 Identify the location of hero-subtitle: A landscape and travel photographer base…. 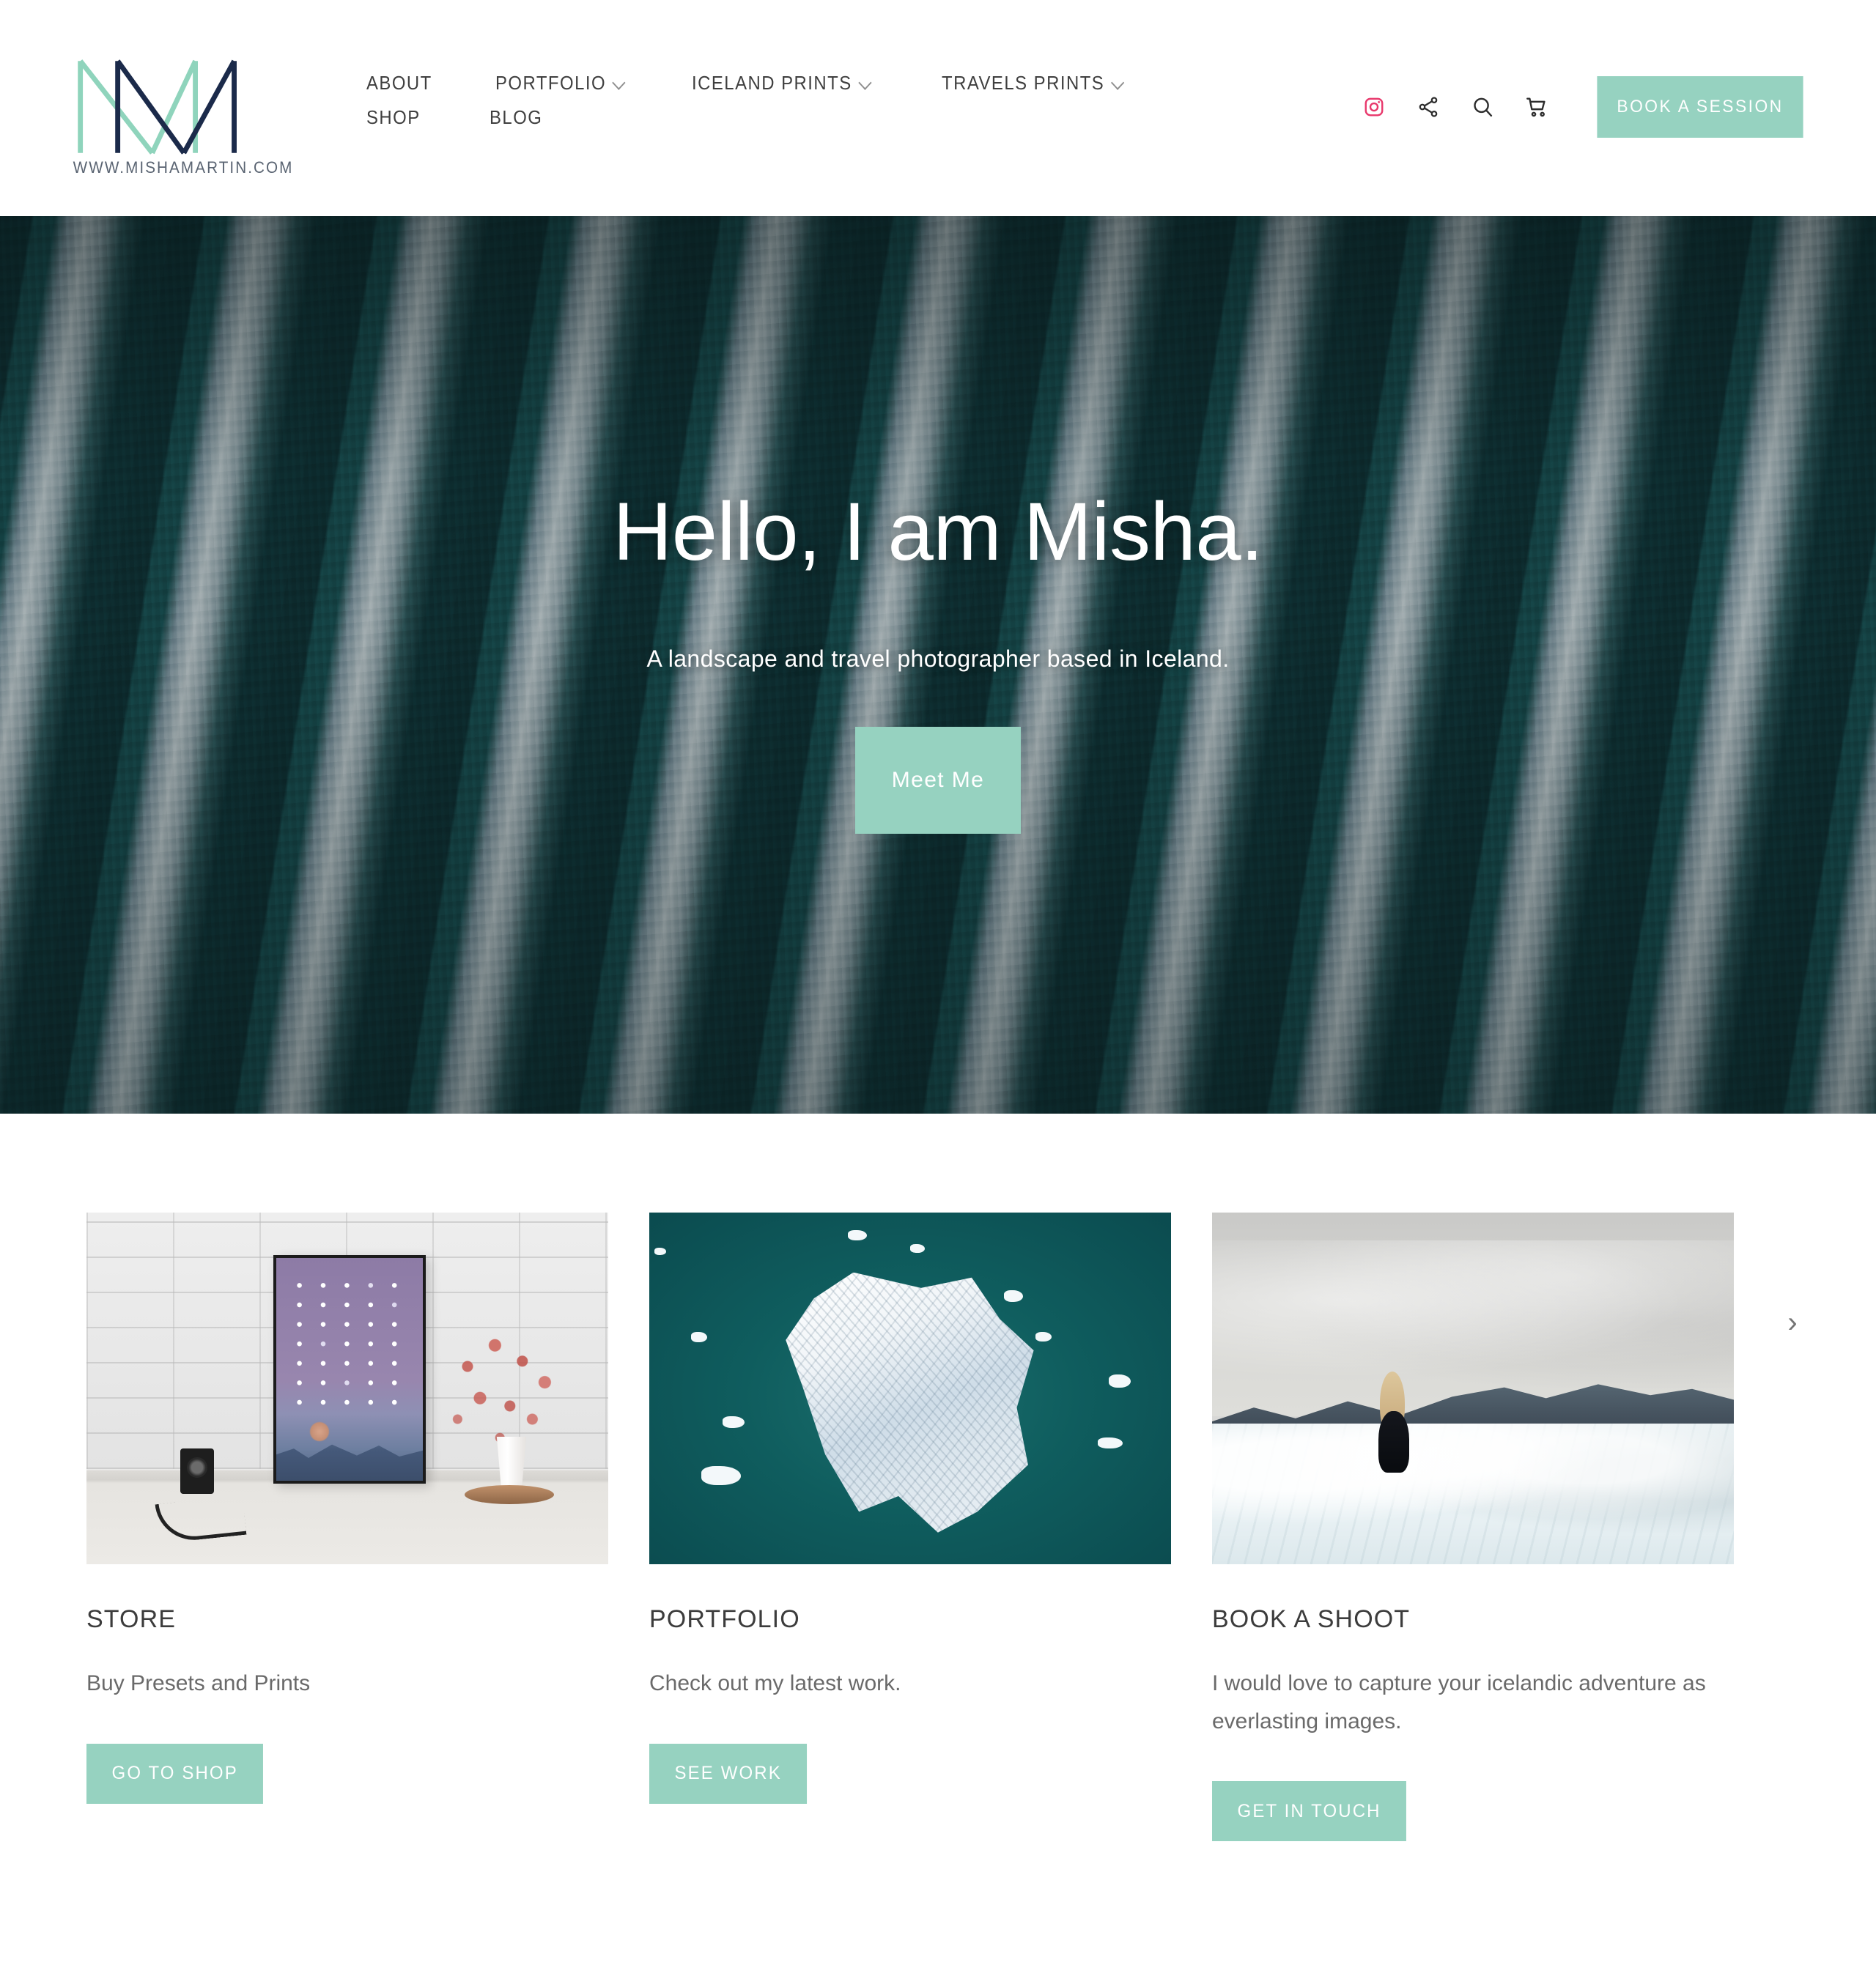
(938, 658).